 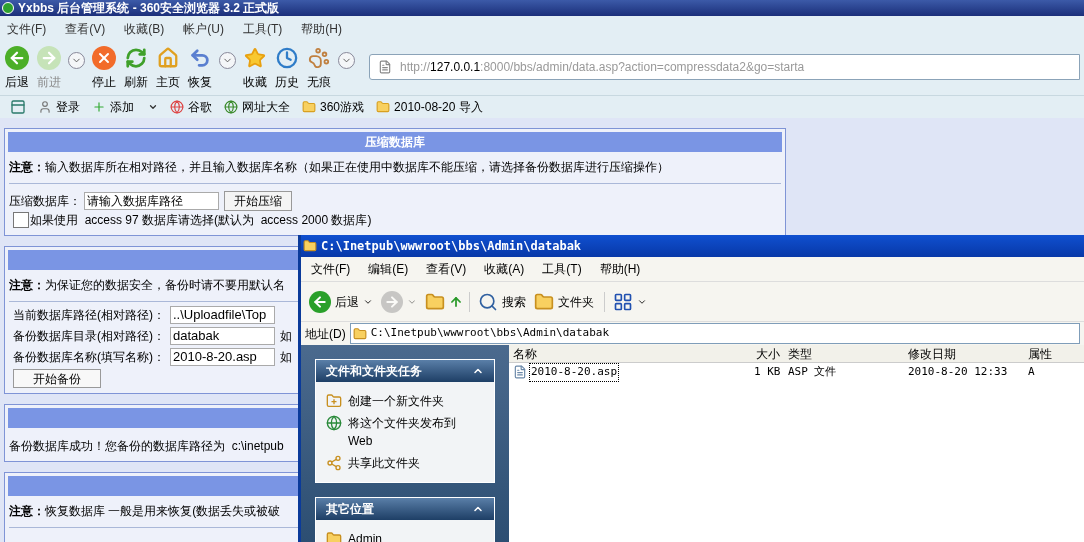 What do you see at coordinates (812, 372) in the screenshot?
I see `table-cell-text: ASP 文件` at bounding box center [812, 372].